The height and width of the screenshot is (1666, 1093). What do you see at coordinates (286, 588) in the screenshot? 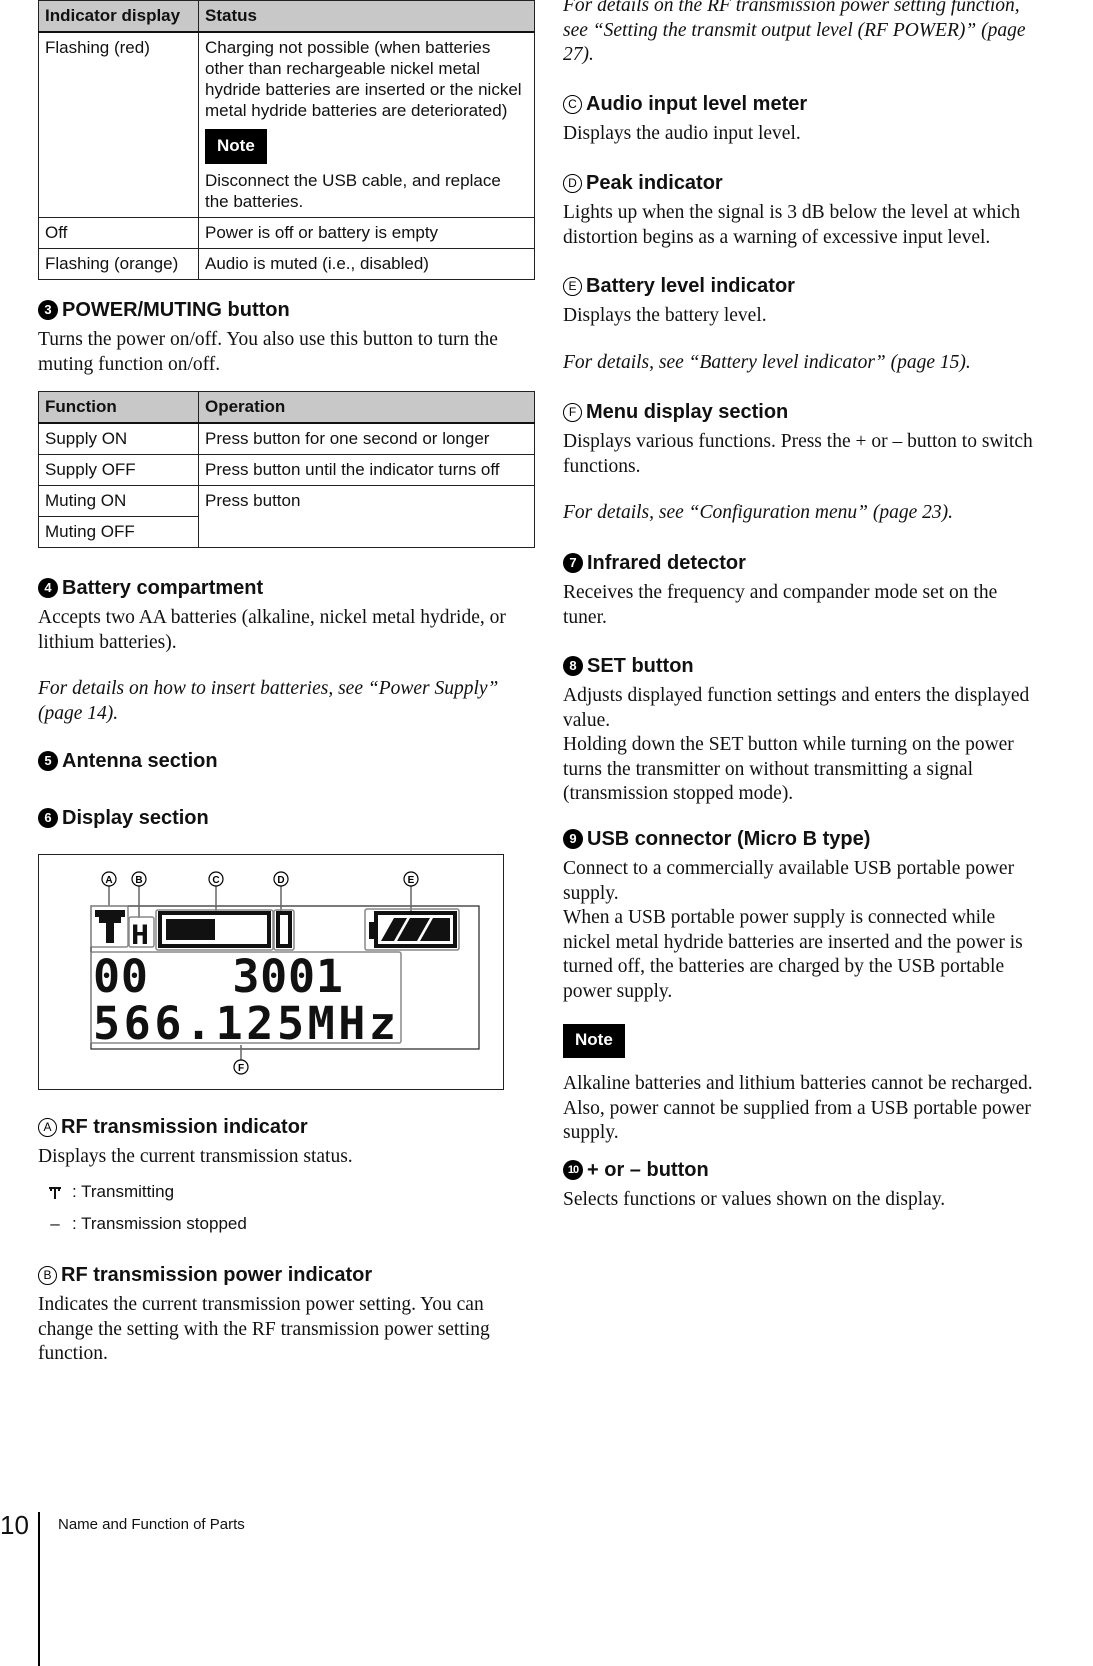
I see `section-heading: 4 Battery compartment` at bounding box center [286, 588].